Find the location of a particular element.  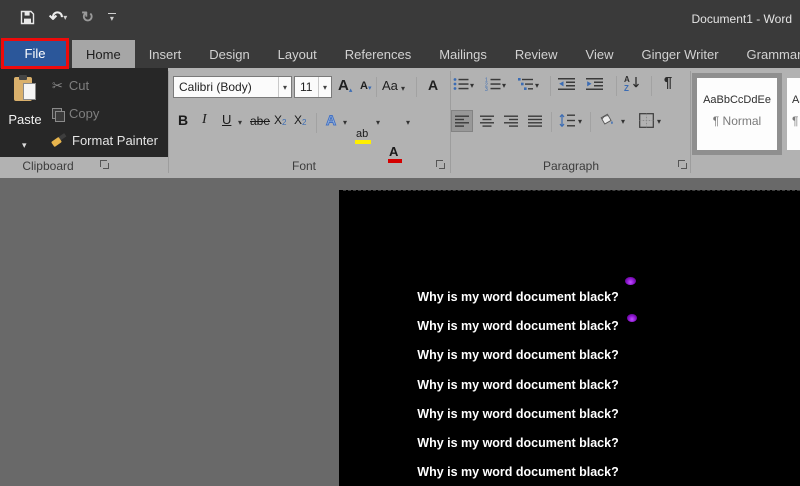

text-effects-button: A is located at coordinates (331, 120).